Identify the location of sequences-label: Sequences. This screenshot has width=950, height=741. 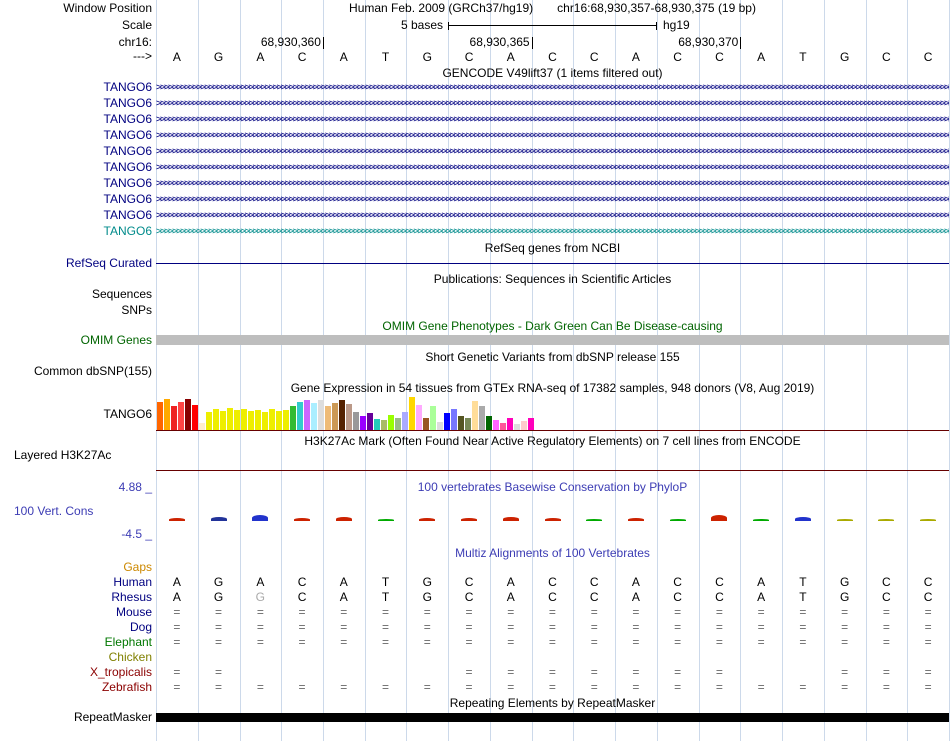
(76, 294).